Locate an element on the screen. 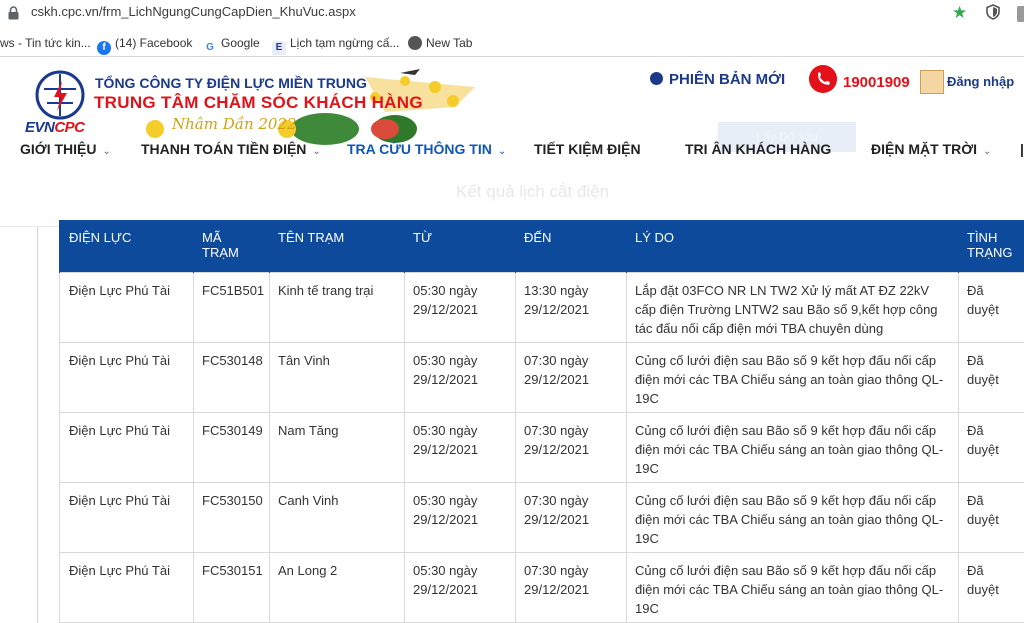  column-header: TỪ is located at coordinates (460, 246).